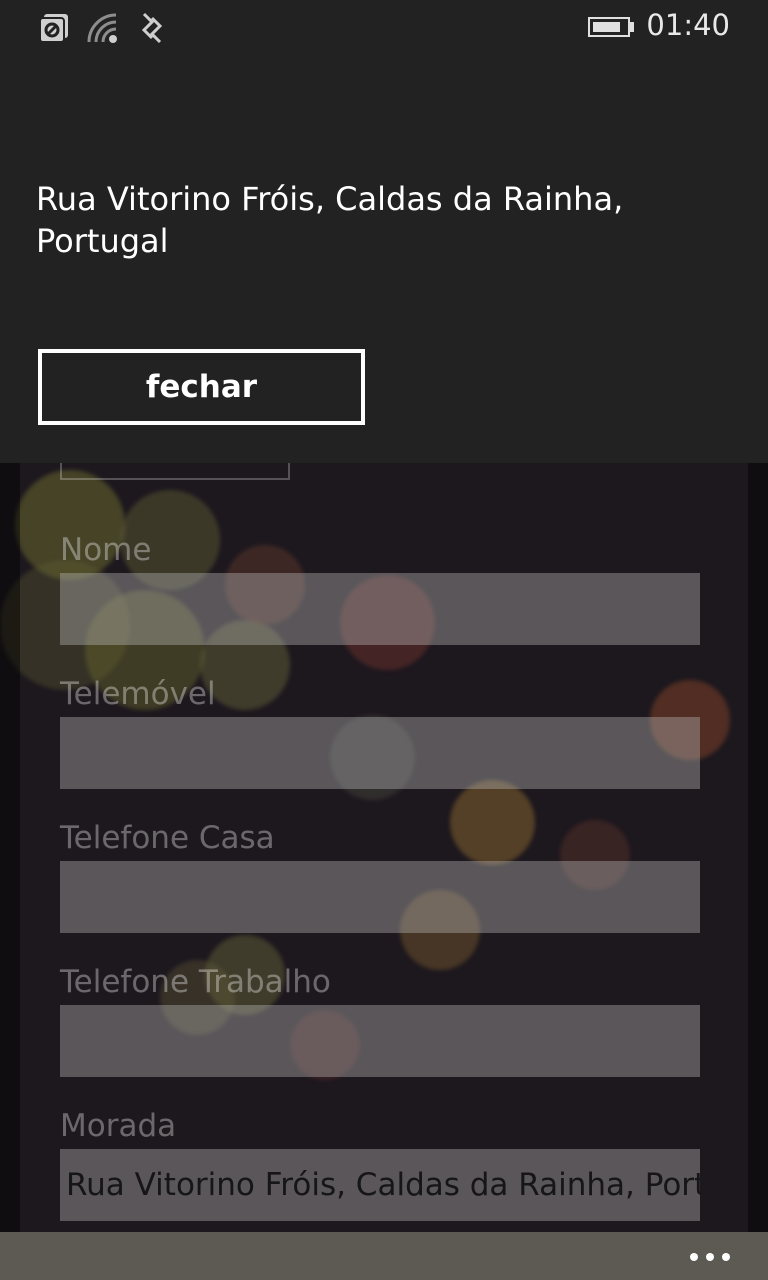 Image resolution: width=768 pixels, height=1280 pixels. Describe the element at coordinates (138, 694) in the screenshot. I see `mobile-label: Telemóvel` at that location.